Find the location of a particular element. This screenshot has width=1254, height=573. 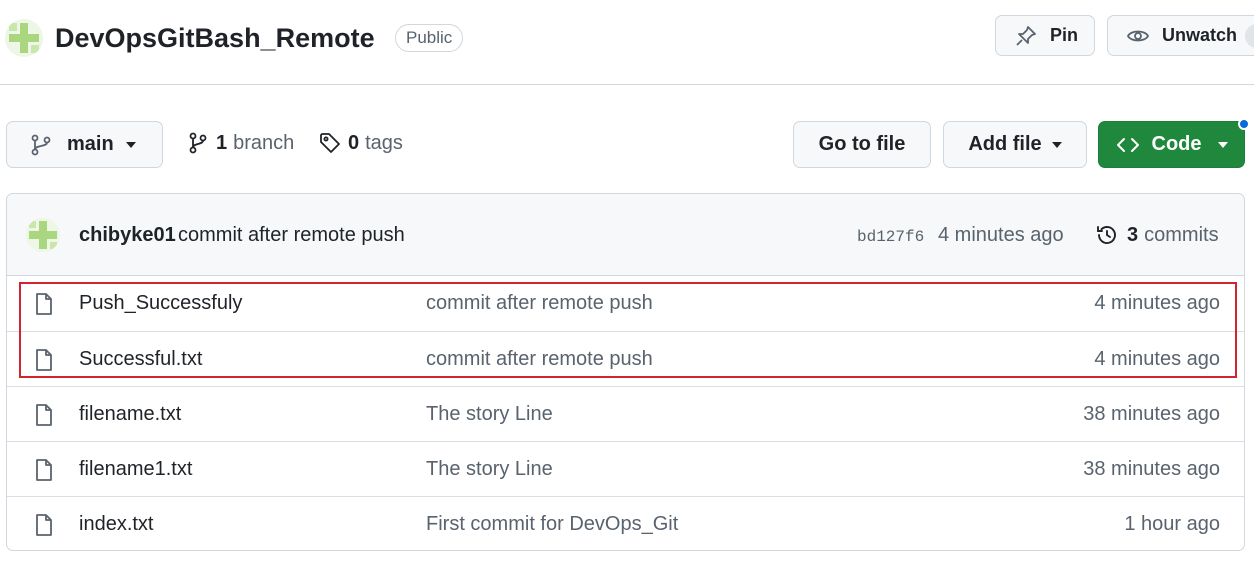

add-file-label: Add file is located at coordinates (1005, 144).